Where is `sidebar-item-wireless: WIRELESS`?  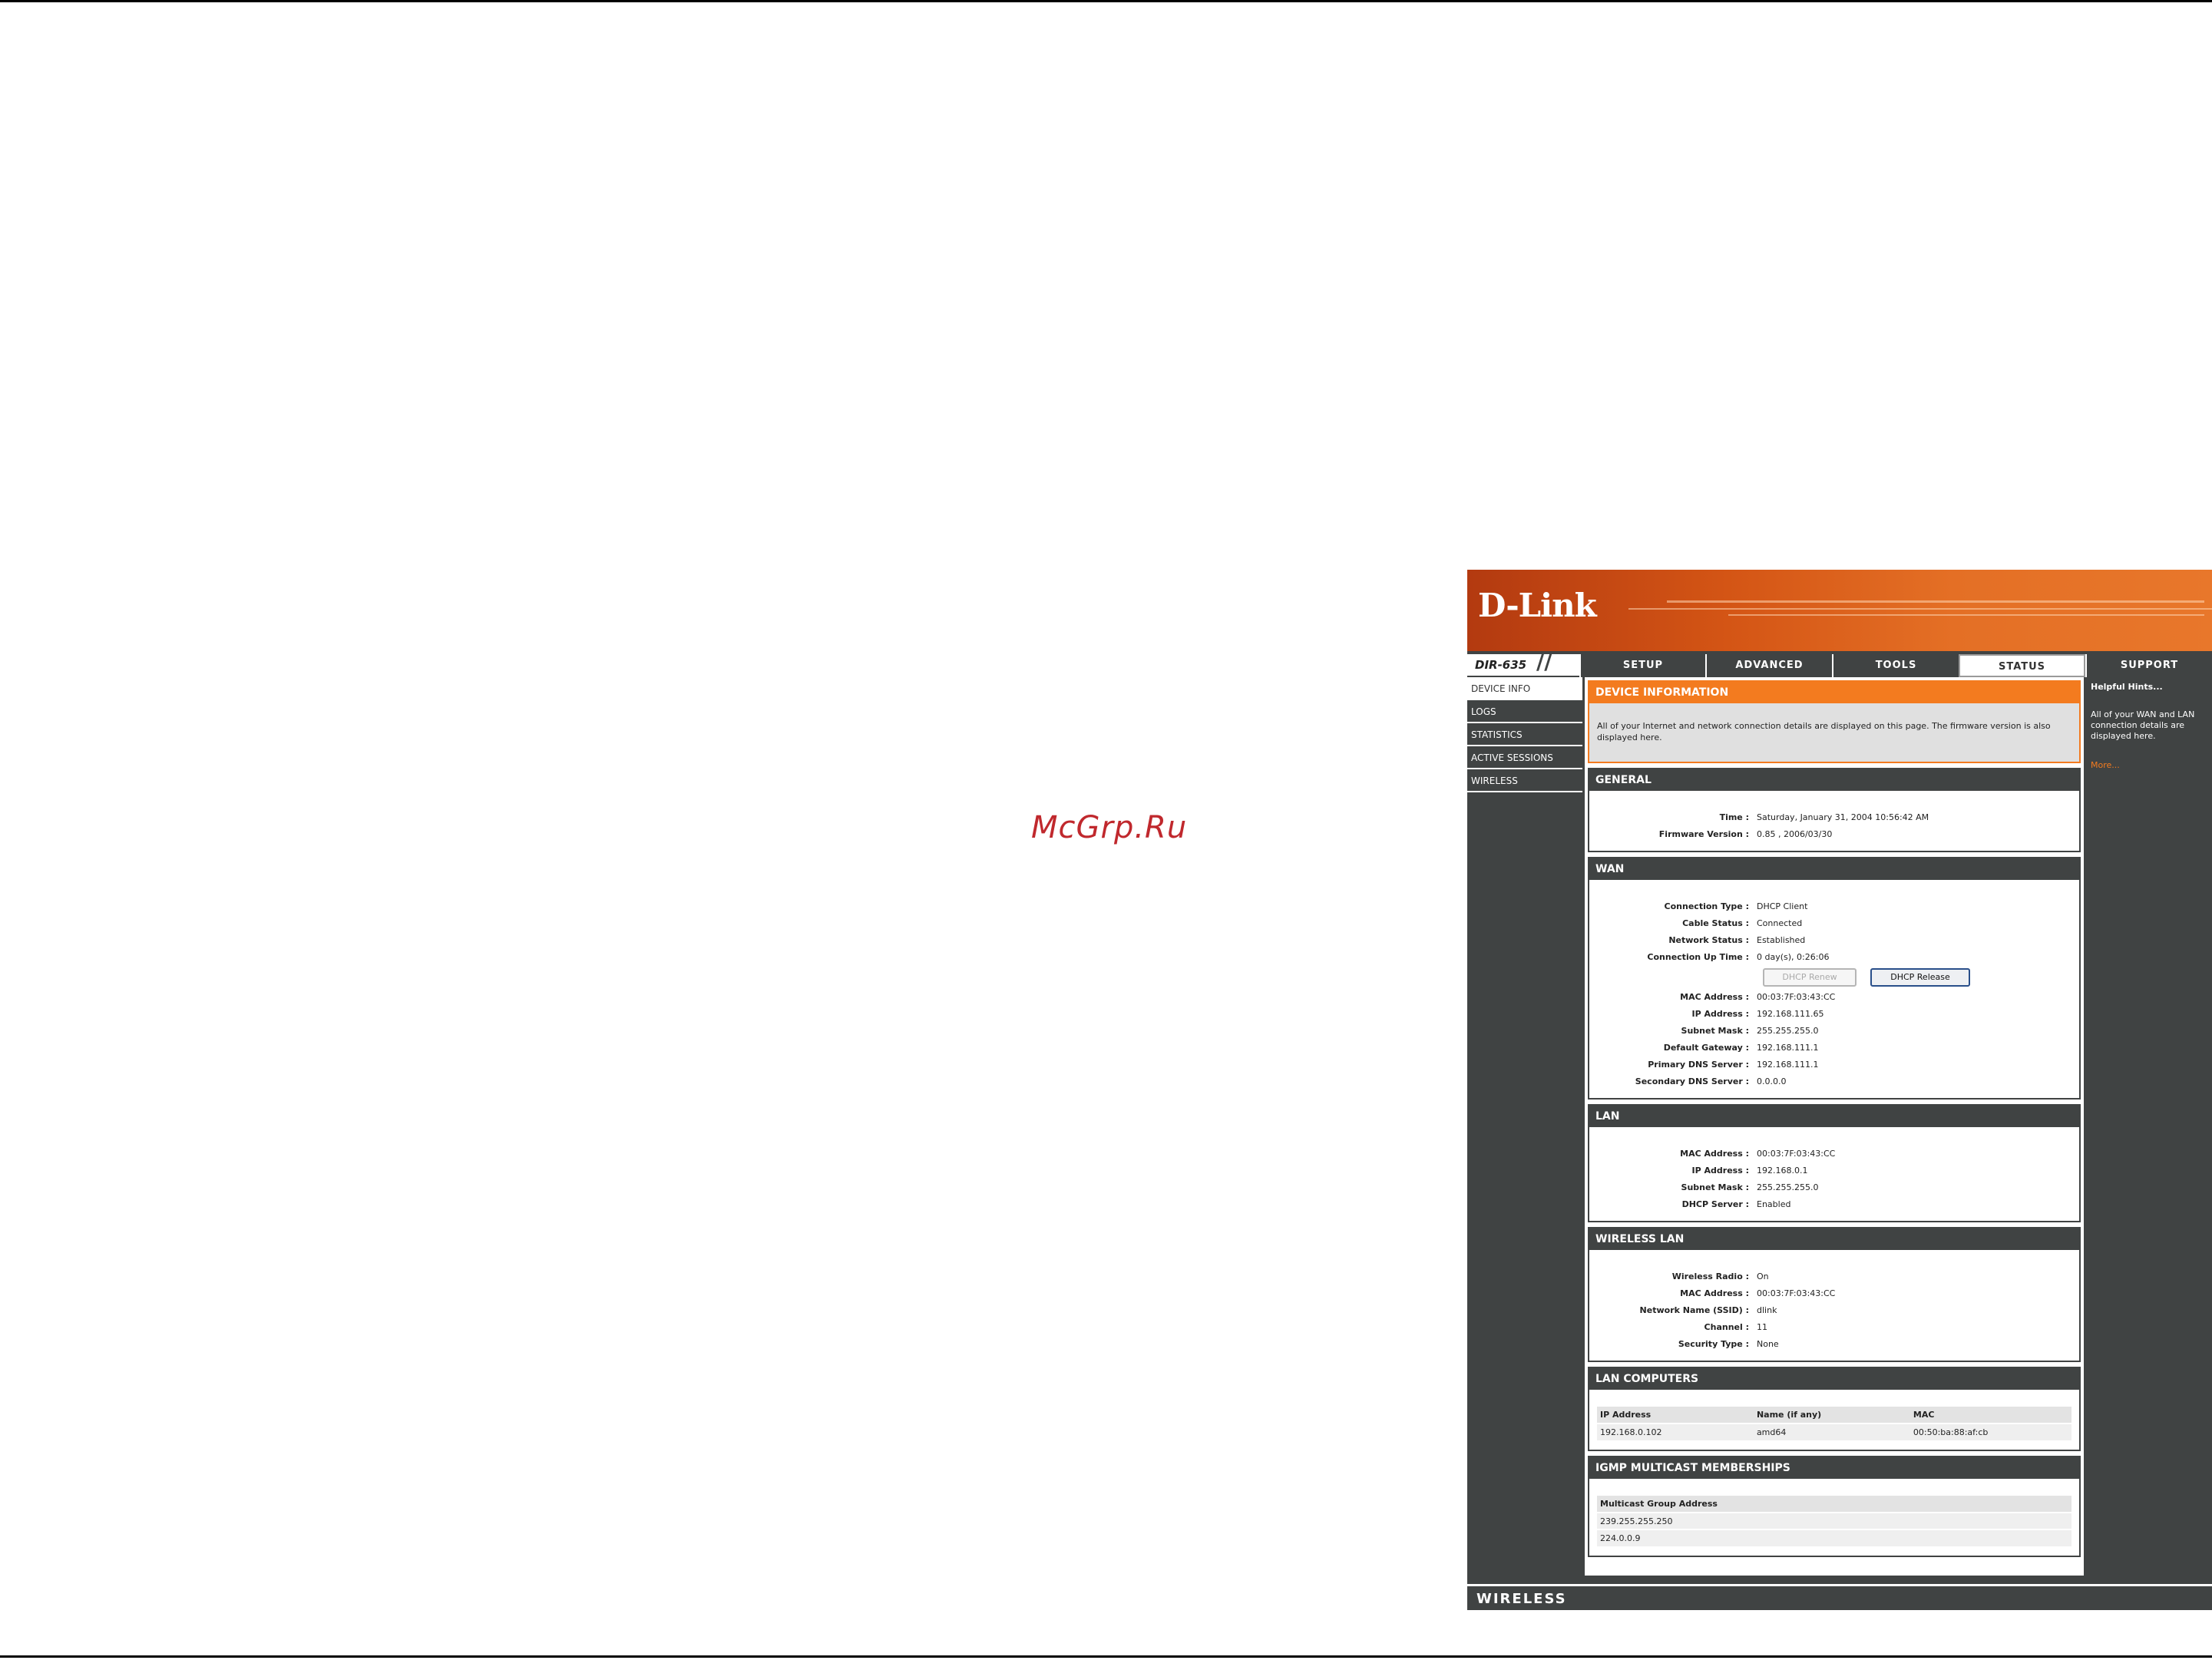
sidebar-item-wireless: WIRELESS is located at coordinates (1525, 780).